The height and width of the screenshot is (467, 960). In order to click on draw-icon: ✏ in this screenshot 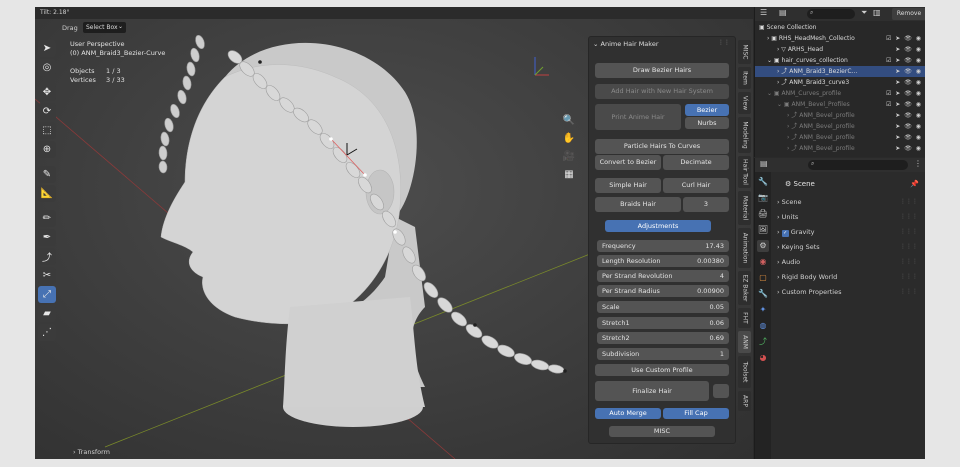, I will do `click(47, 218)`.